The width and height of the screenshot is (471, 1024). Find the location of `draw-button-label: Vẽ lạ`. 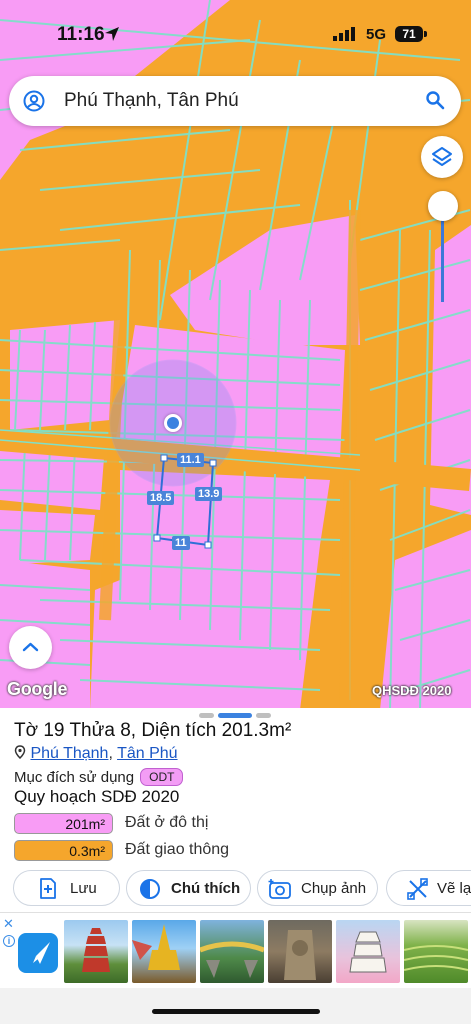

draw-button-label: Vẽ lạ is located at coordinates (454, 888).